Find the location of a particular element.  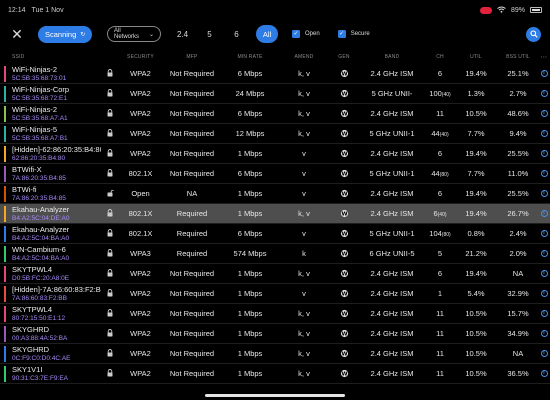

row-channel-number: 11 is located at coordinates (440, 313).